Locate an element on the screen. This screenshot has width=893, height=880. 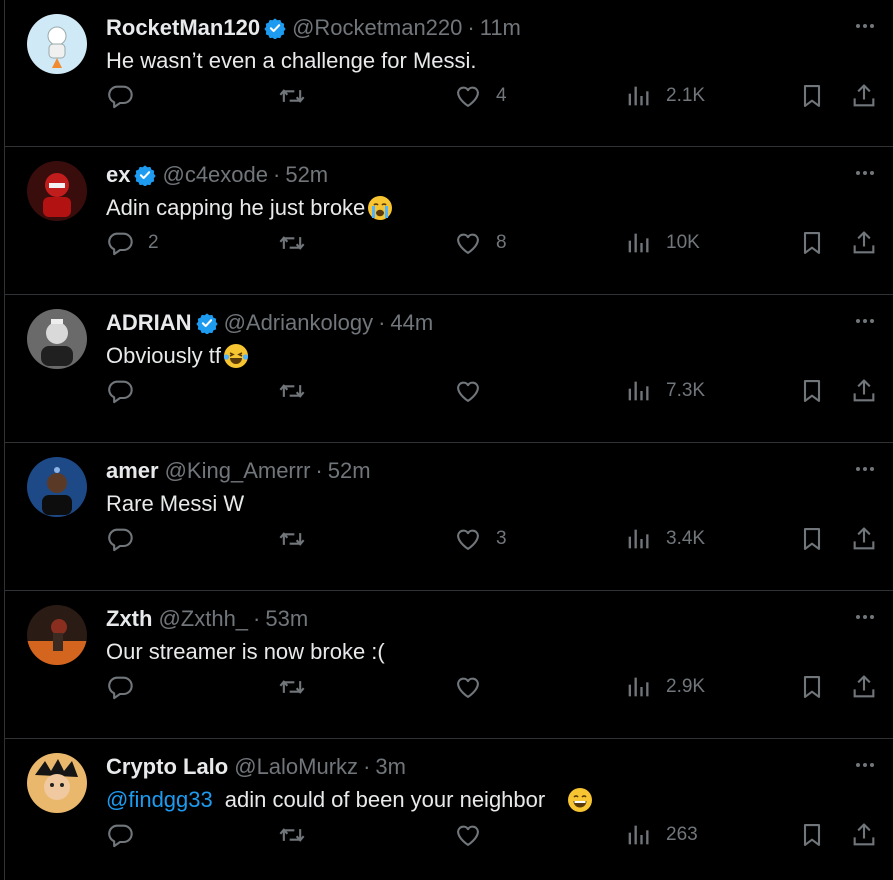
reply-button: 2 is located at coordinates (132, 243).